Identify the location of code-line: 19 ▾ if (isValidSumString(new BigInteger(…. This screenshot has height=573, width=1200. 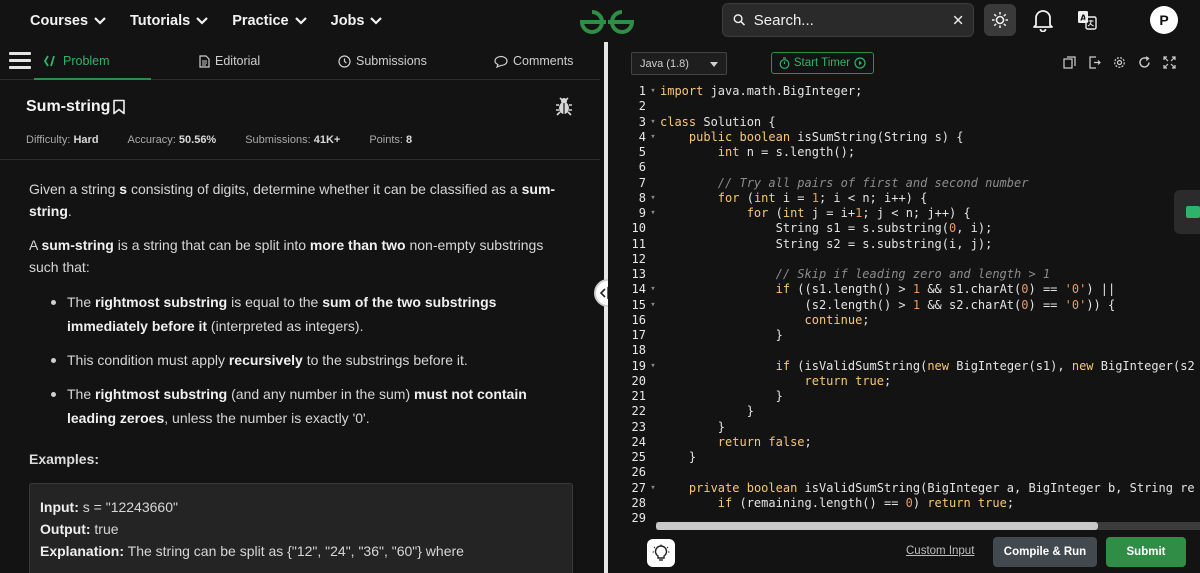
(904, 366).